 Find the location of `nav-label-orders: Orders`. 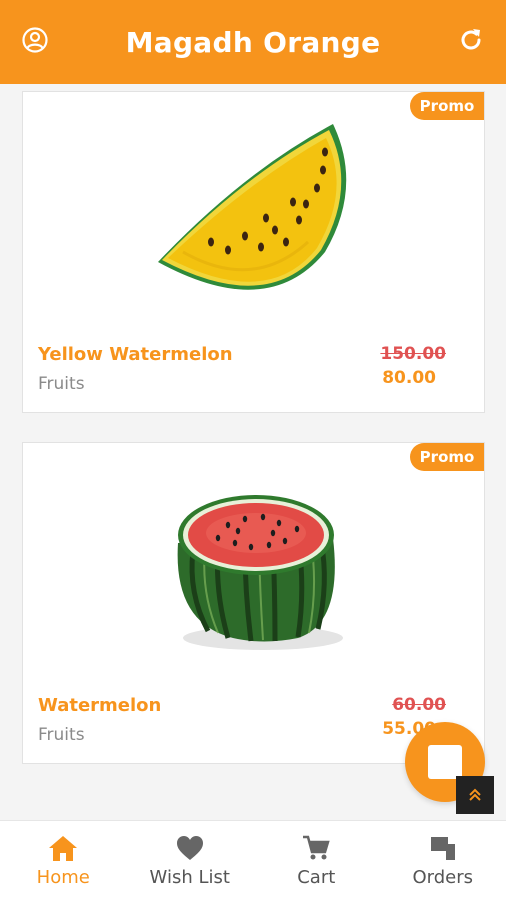

nav-label-orders: Orders is located at coordinates (443, 877).